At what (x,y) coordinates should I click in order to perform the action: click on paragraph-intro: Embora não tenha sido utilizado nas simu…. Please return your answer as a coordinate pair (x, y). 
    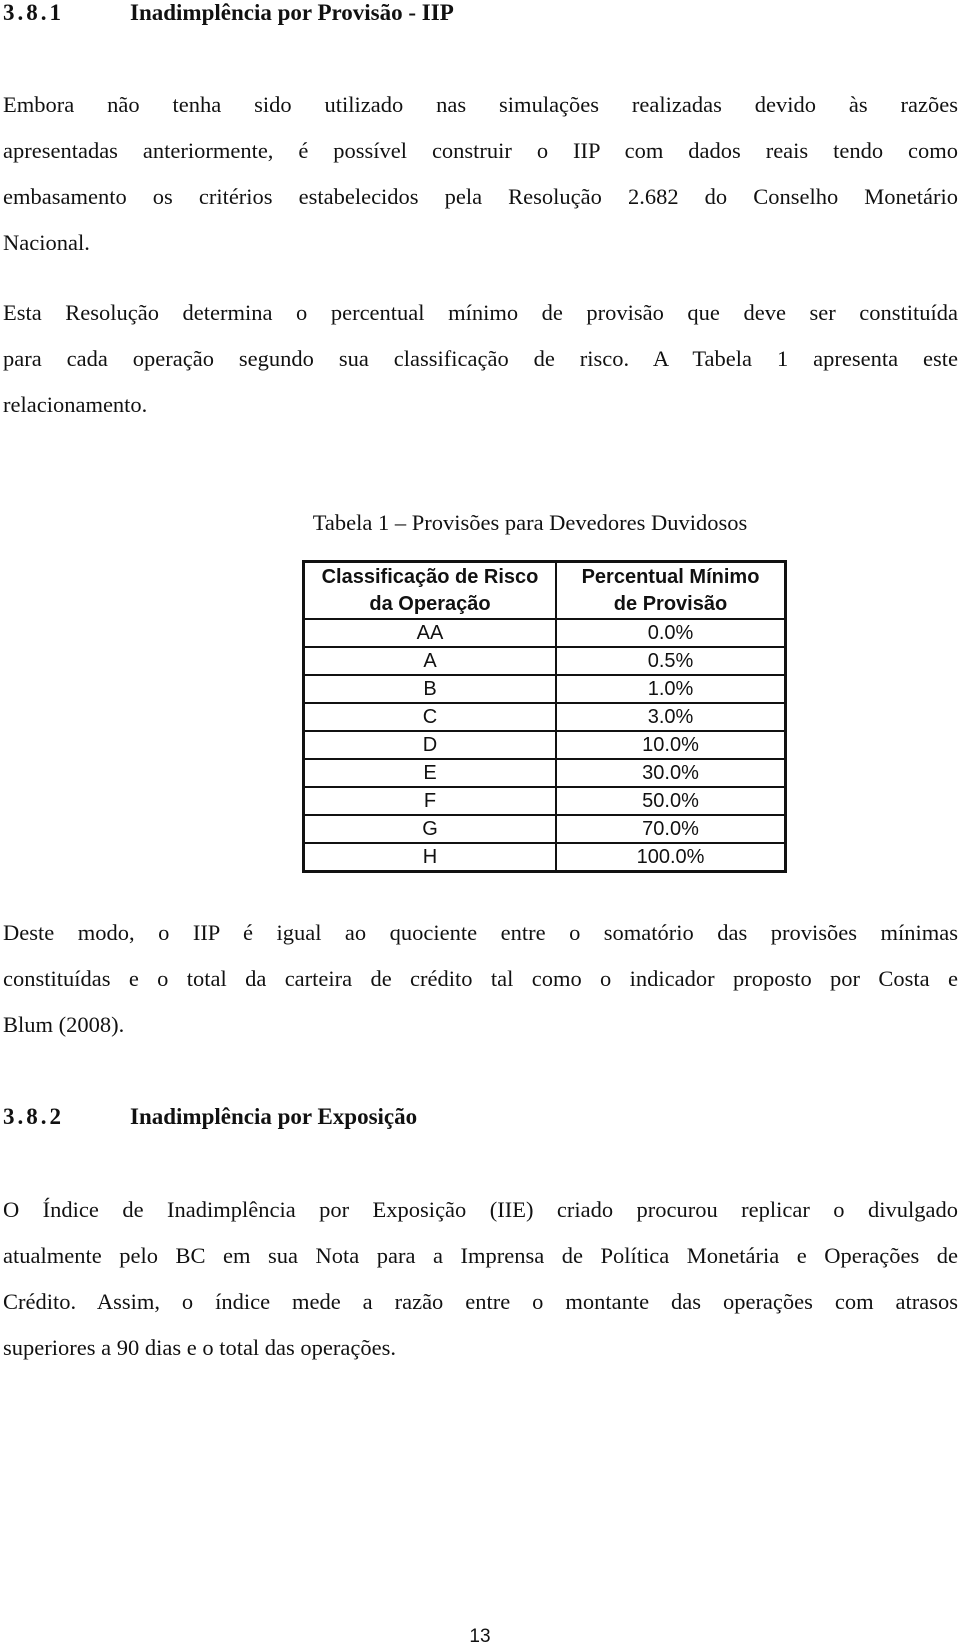
    Looking at the image, I should click on (480, 174).